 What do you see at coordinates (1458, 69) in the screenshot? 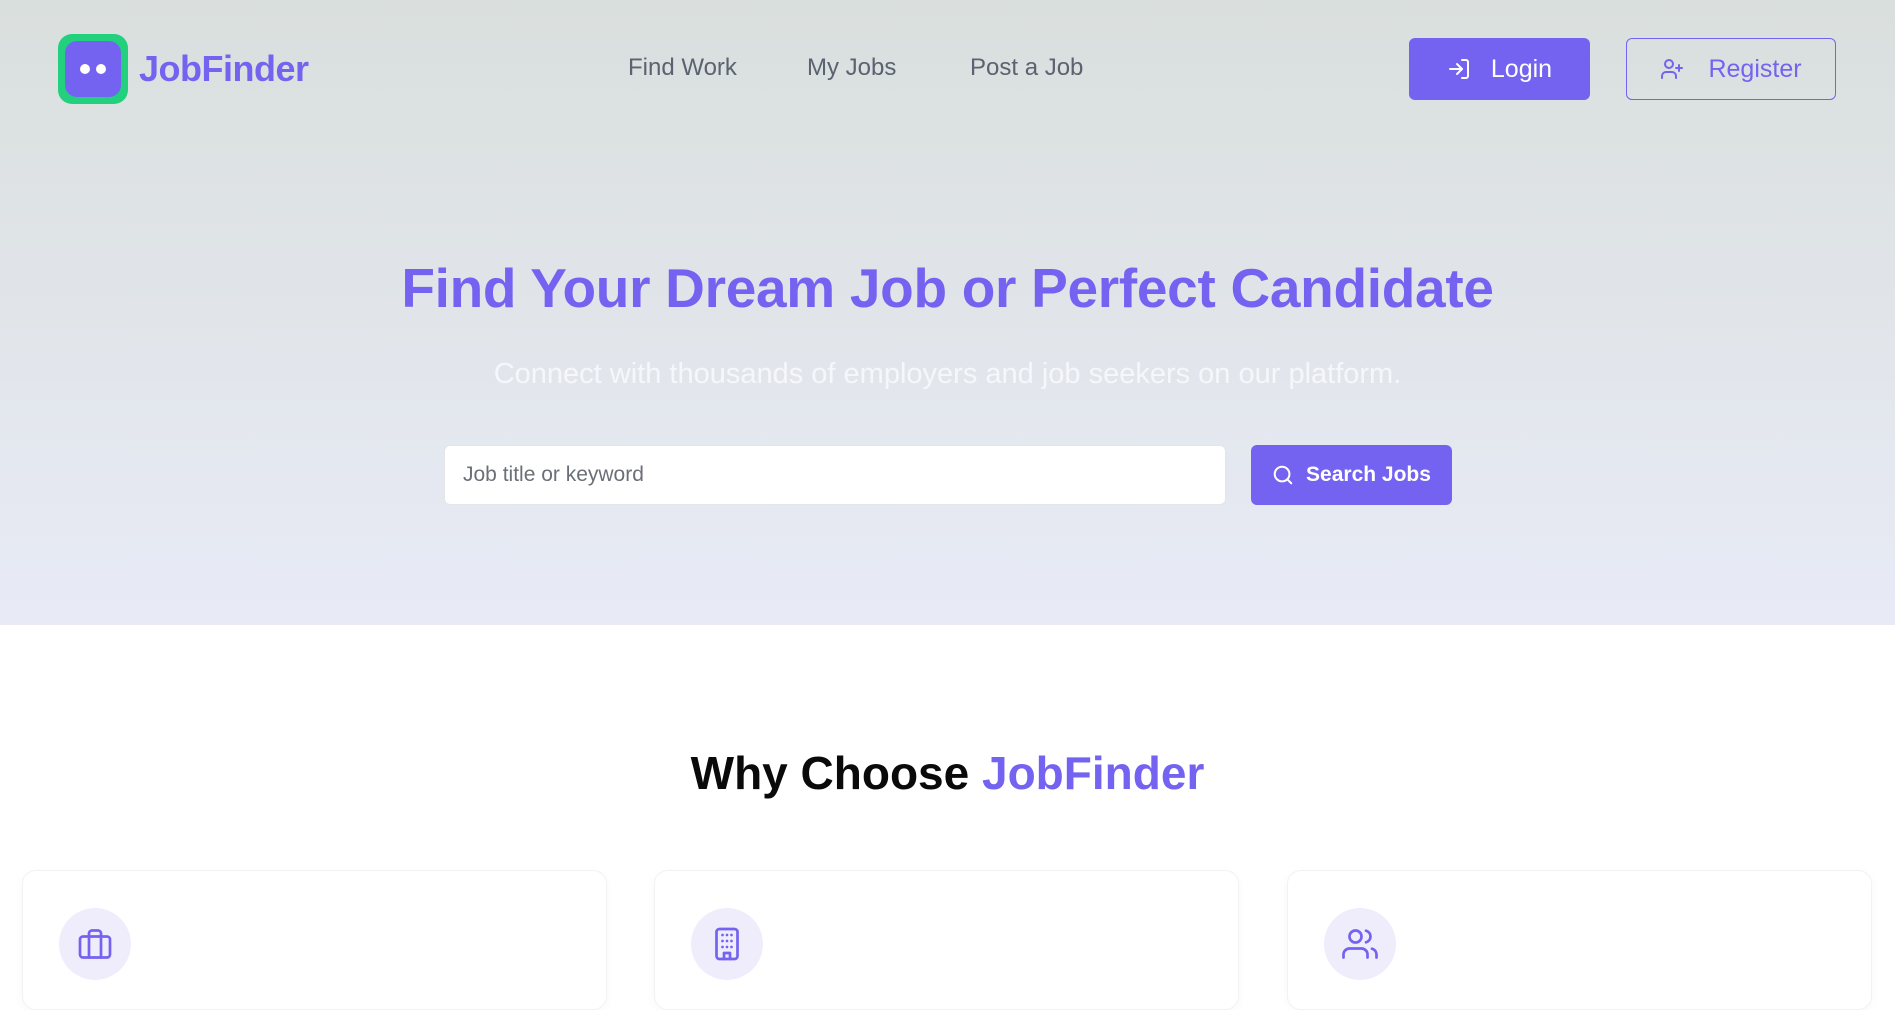
I see `login-icon` at bounding box center [1458, 69].